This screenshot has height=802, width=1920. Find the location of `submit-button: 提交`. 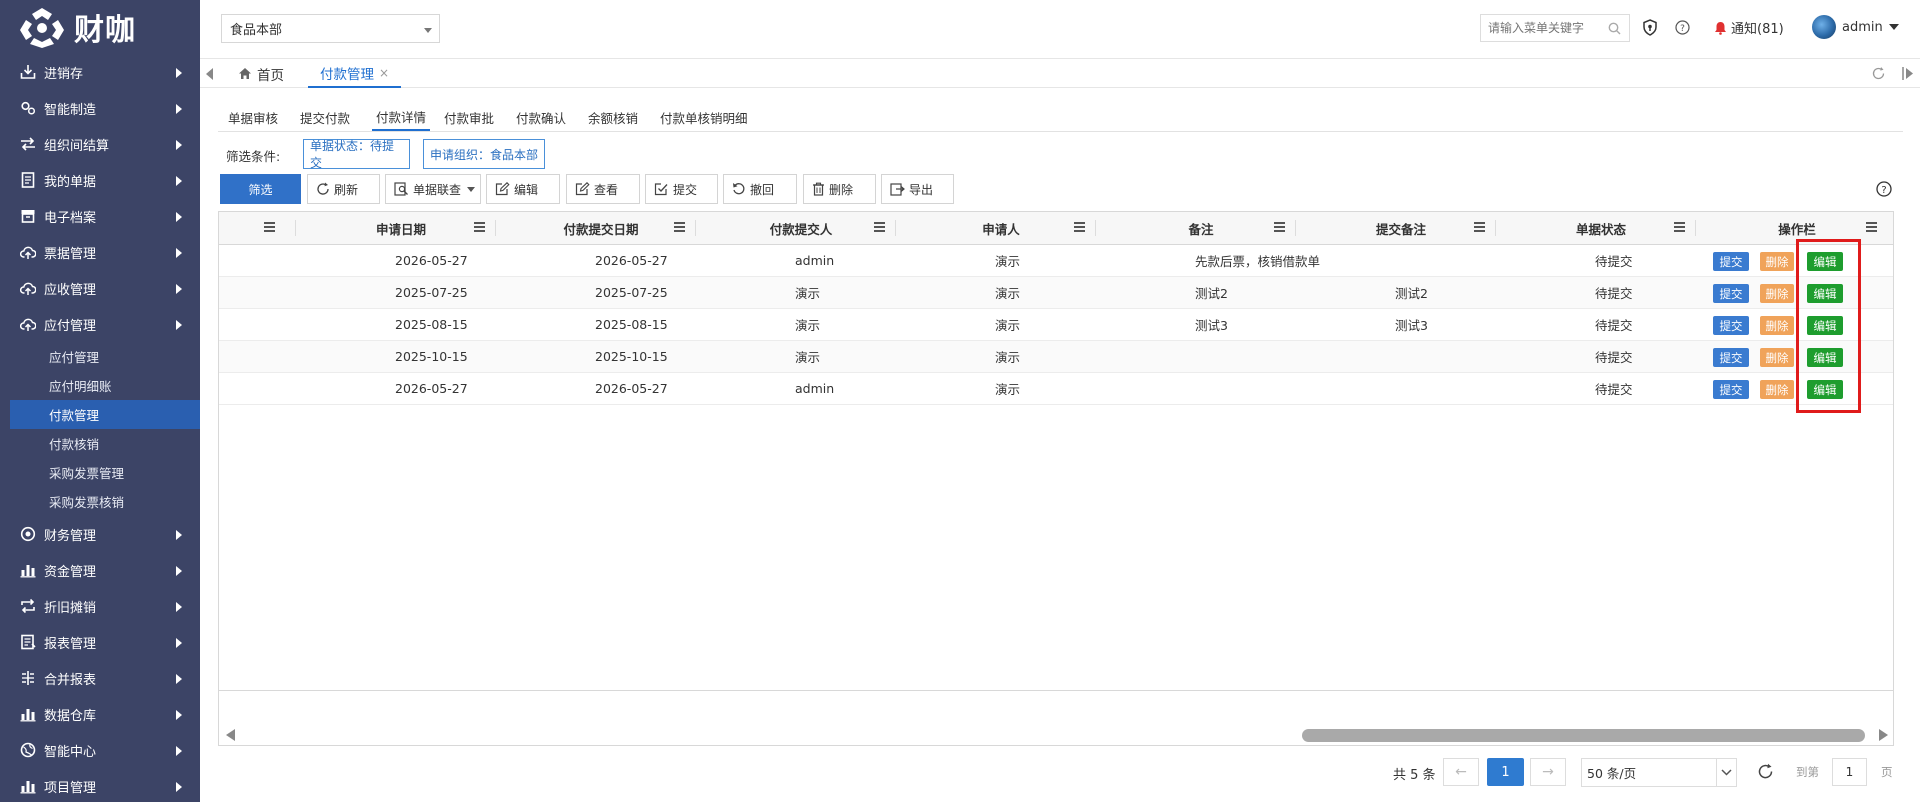

submit-button: 提交 is located at coordinates (681, 189).